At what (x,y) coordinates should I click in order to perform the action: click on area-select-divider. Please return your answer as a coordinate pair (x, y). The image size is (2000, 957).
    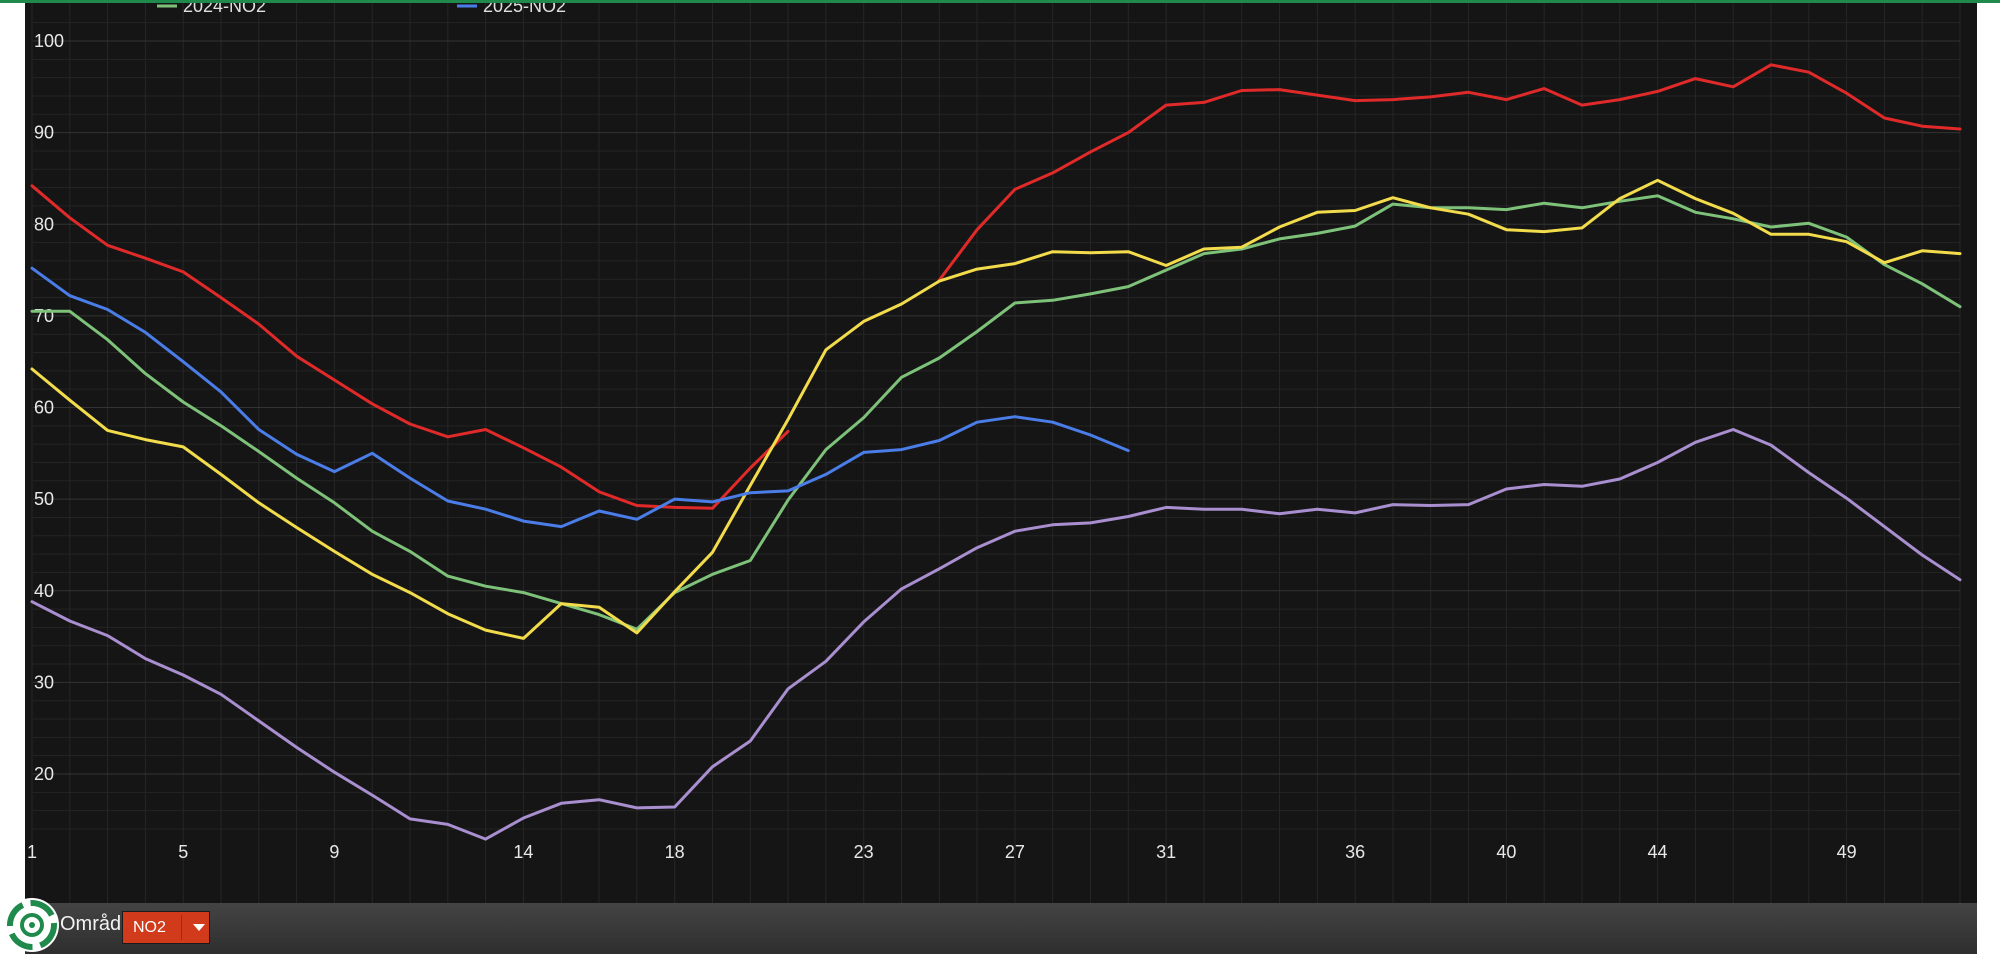
    Looking at the image, I should click on (181, 927).